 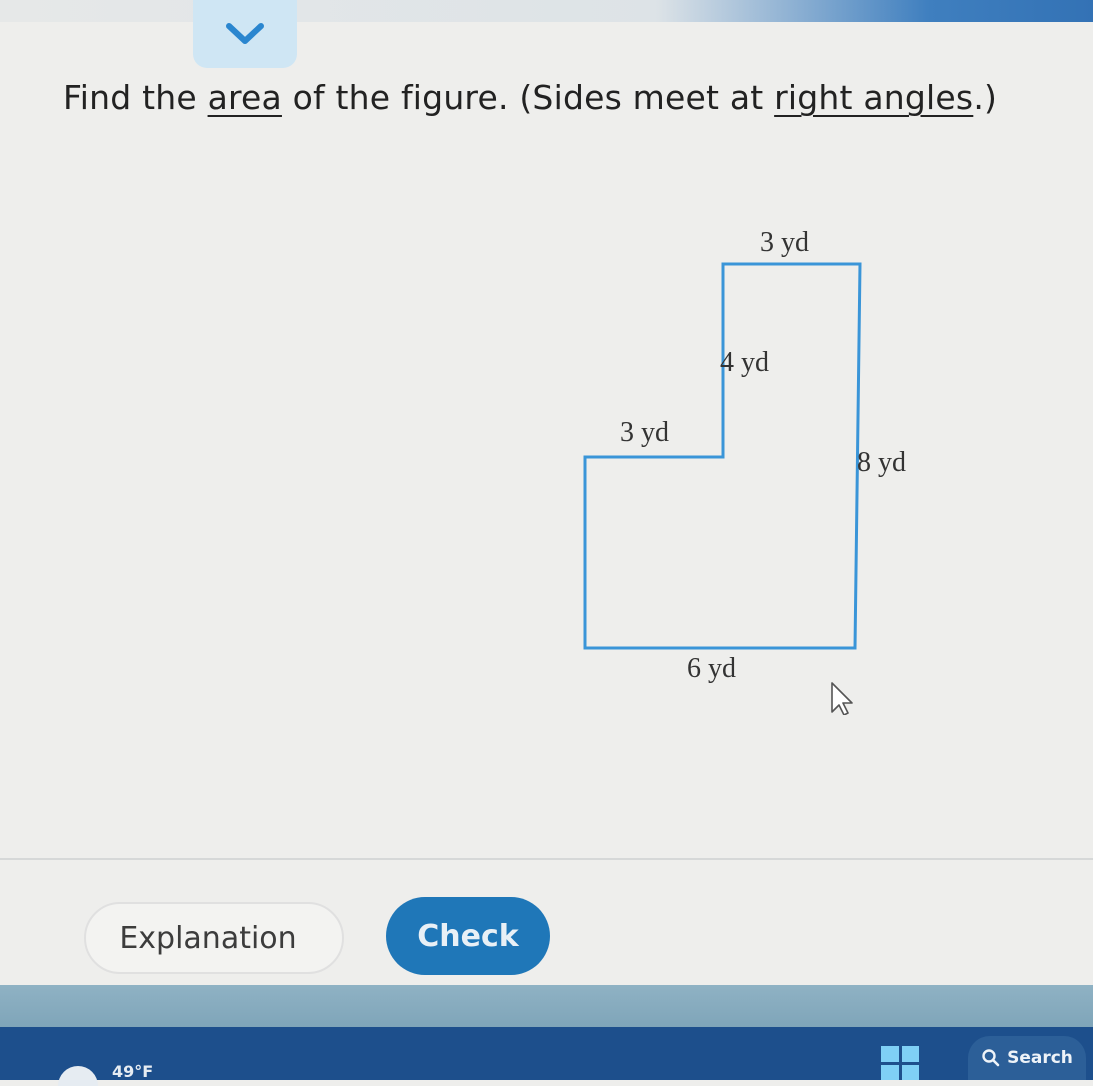 What do you see at coordinates (245, 97) in the screenshot?
I see `area-term-link: area` at bounding box center [245, 97].